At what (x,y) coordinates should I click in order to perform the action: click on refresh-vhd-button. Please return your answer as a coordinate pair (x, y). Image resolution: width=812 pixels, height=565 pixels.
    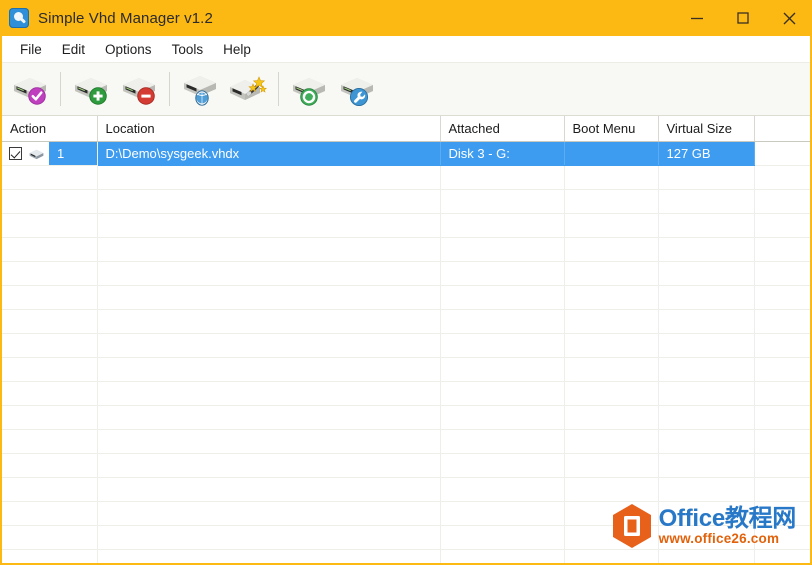
    Looking at the image, I should click on (309, 89).